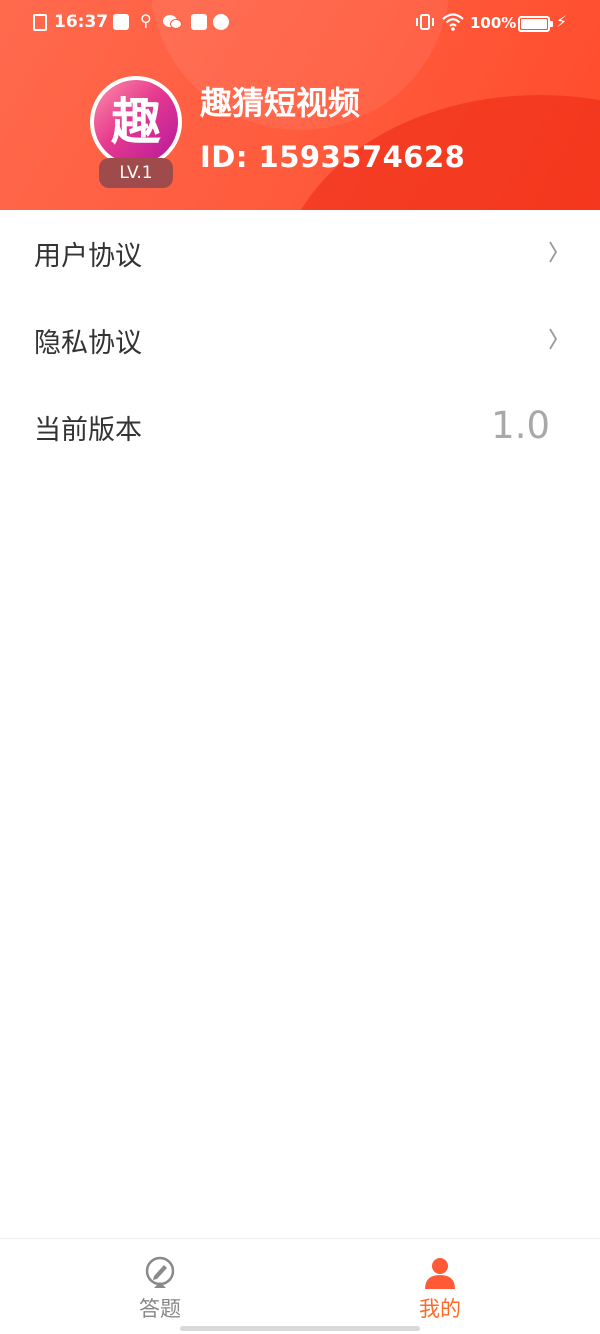 The height and width of the screenshot is (1334, 600). I want to click on menu-item-label: 隐私协议, so click(88, 343).